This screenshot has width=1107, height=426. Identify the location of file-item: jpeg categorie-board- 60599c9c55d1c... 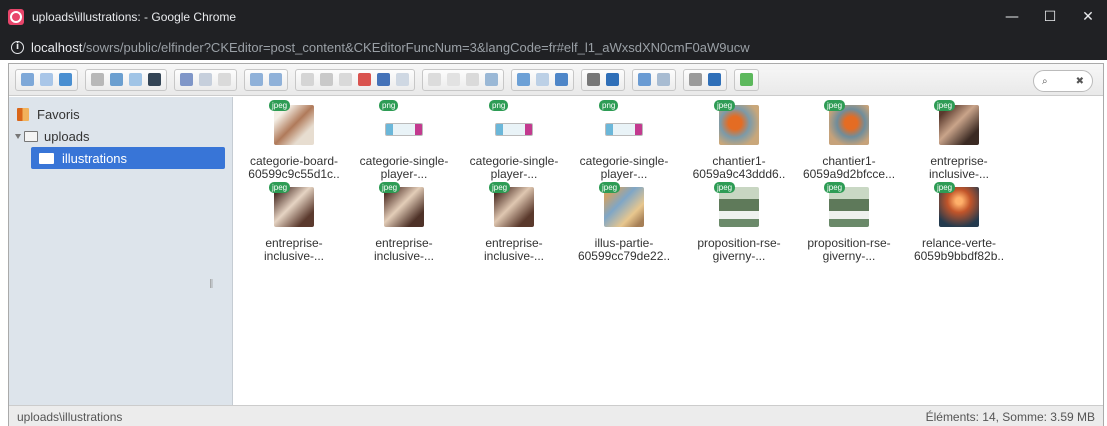
(294, 146).